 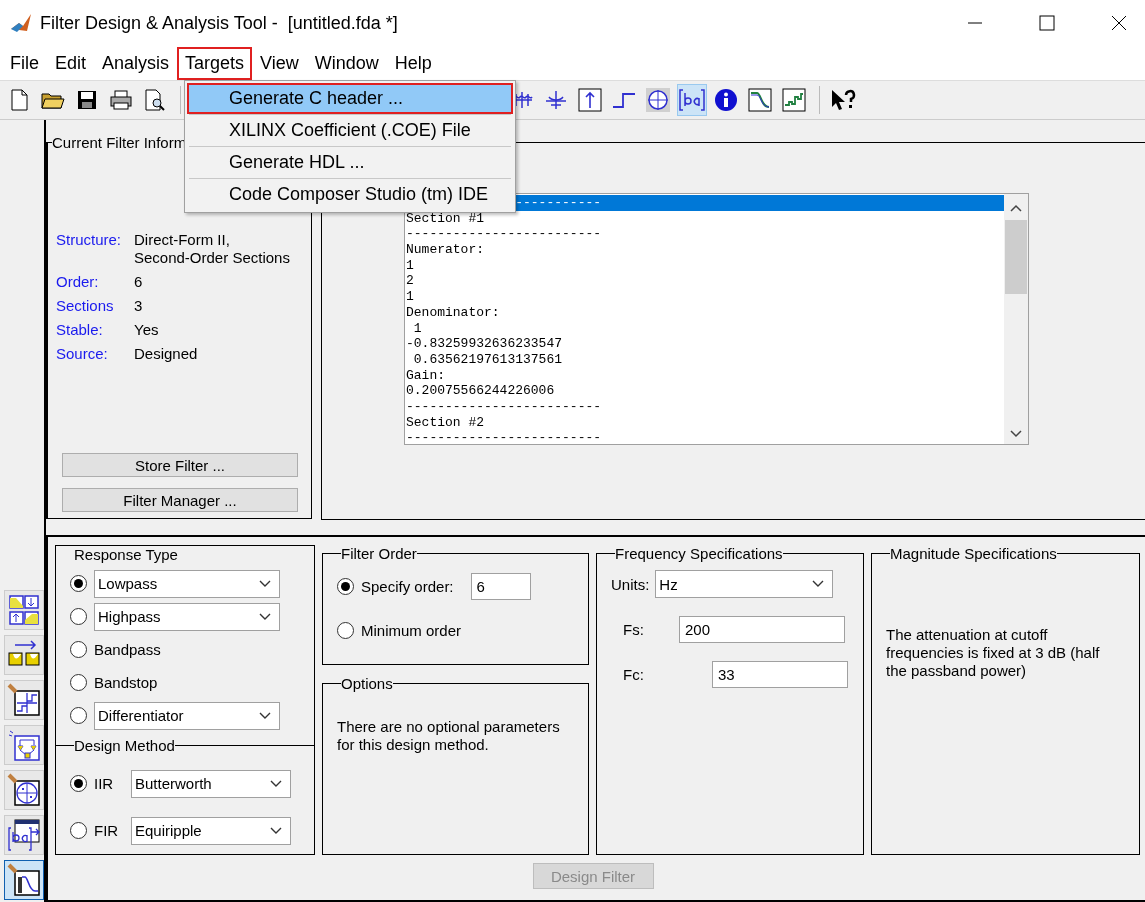 I want to click on dropdown: Hz, so click(x=744, y=584).